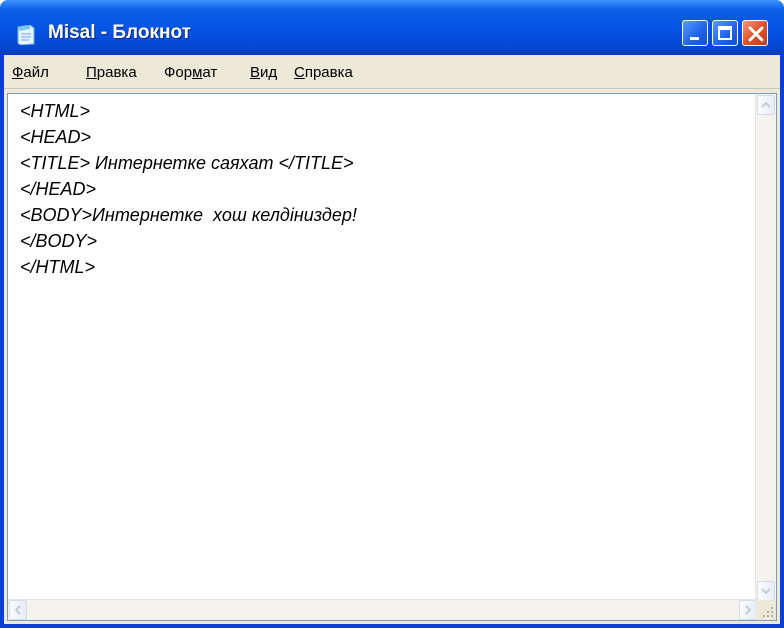 The image size is (784, 628). I want to click on scroll-up-button, so click(766, 105).